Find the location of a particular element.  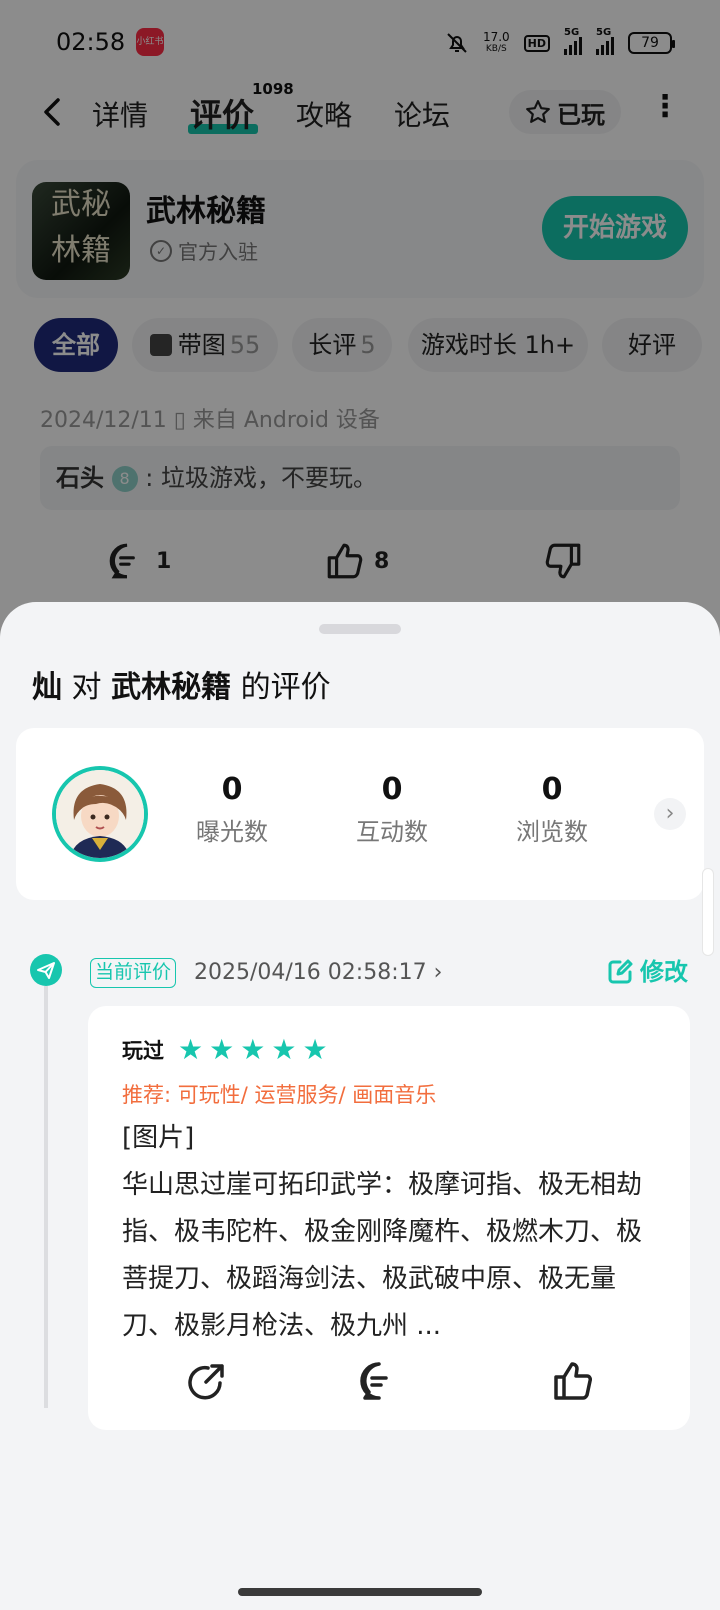

exposure-stat: 0 曝光数 is located at coordinates (232, 809).